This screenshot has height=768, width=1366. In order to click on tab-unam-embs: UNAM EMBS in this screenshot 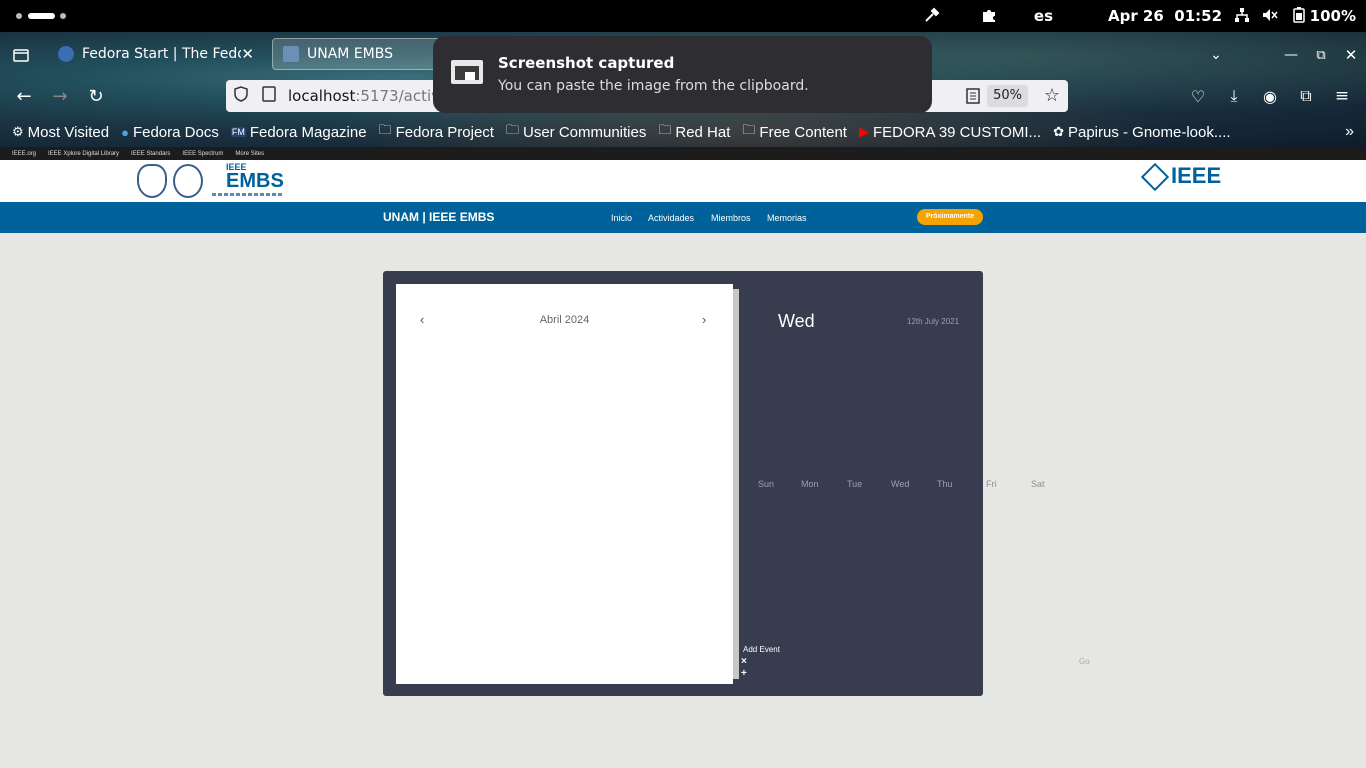, I will do `click(357, 54)`.